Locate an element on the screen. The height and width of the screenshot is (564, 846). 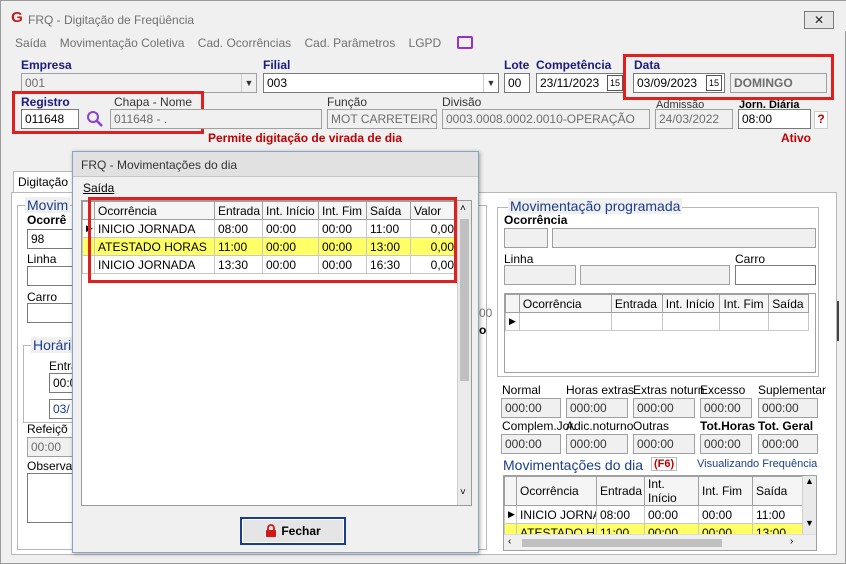
movimentacao-title: Movim is located at coordinates (48, 205).